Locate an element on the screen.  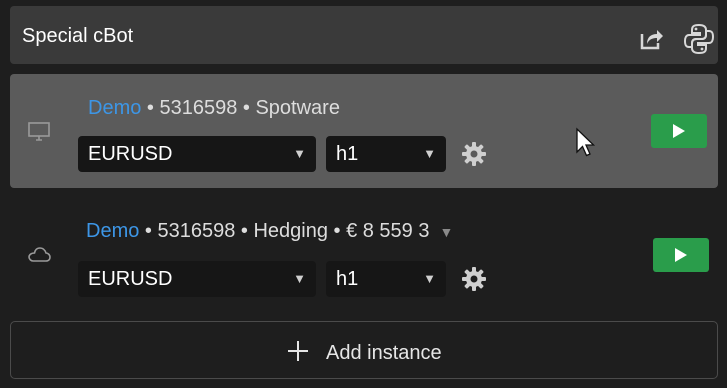
python-icon is located at coordinates (699, 39).